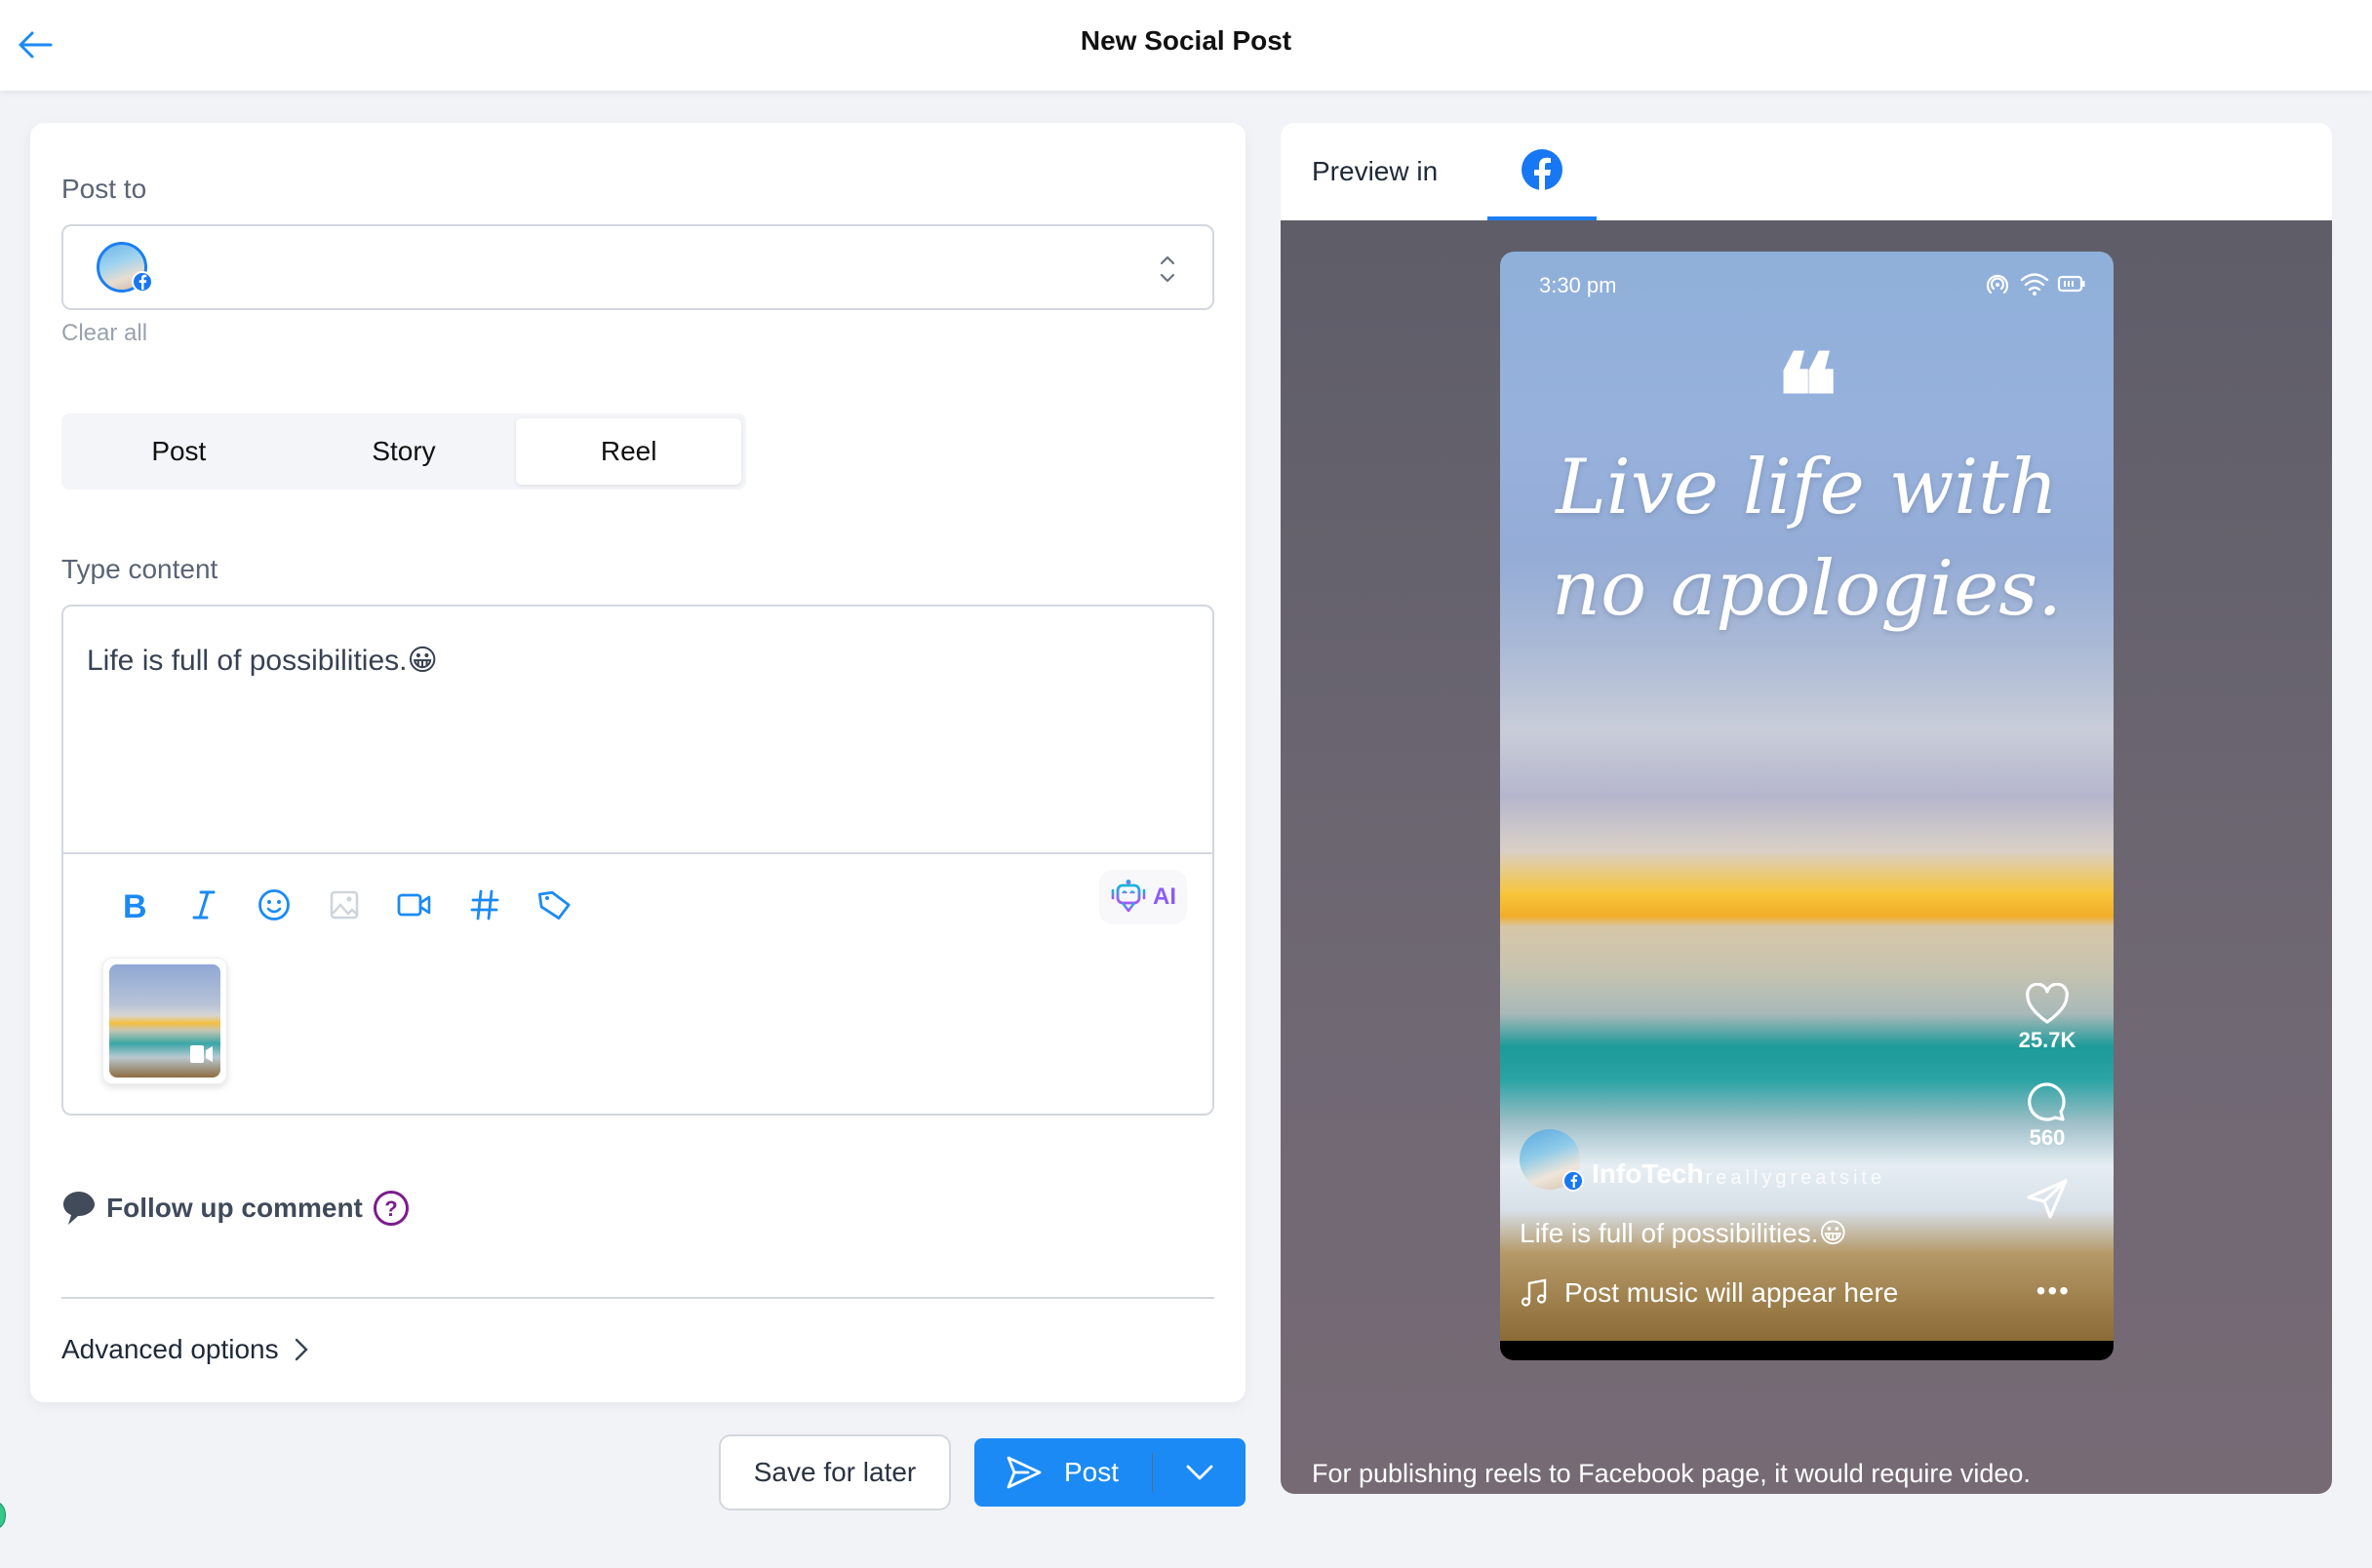 This screenshot has height=1568, width=2372. What do you see at coordinates (1552, 1160) in the screenshot?
I see `author-avatar` at bounding box center [1552, 1160].